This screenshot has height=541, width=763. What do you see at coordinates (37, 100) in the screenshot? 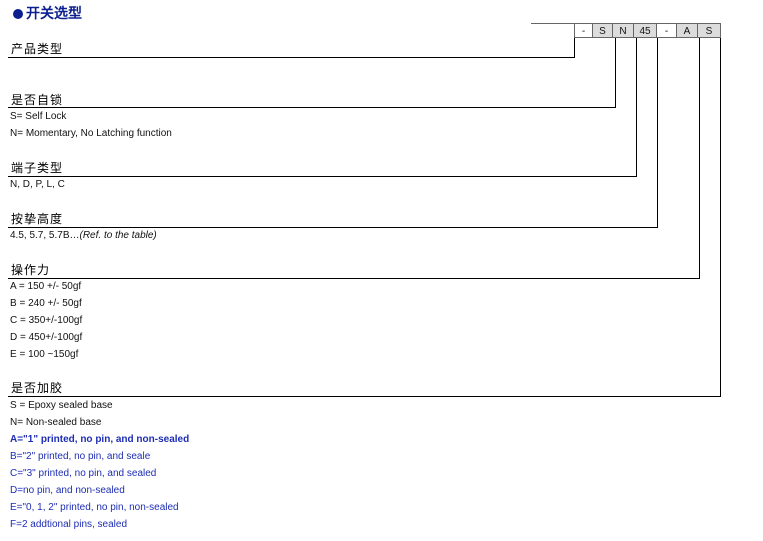
I see `self-lock-label: 是否自锁` at bounding box center [37, 100].